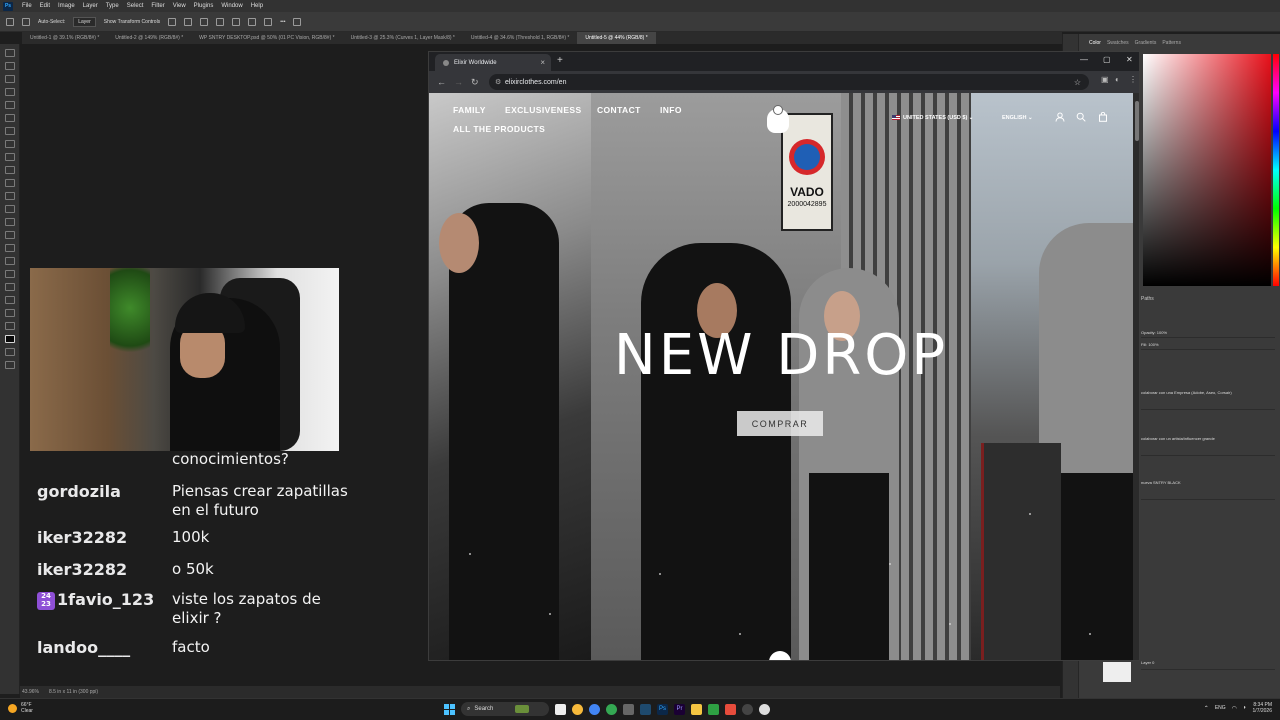 The width and height of the screenshot is (1280, 720). What do you see at coordinates (1245, 708) in the screenshot?
I see `volume-icon: ◗` at bounding box center [1245, 708].